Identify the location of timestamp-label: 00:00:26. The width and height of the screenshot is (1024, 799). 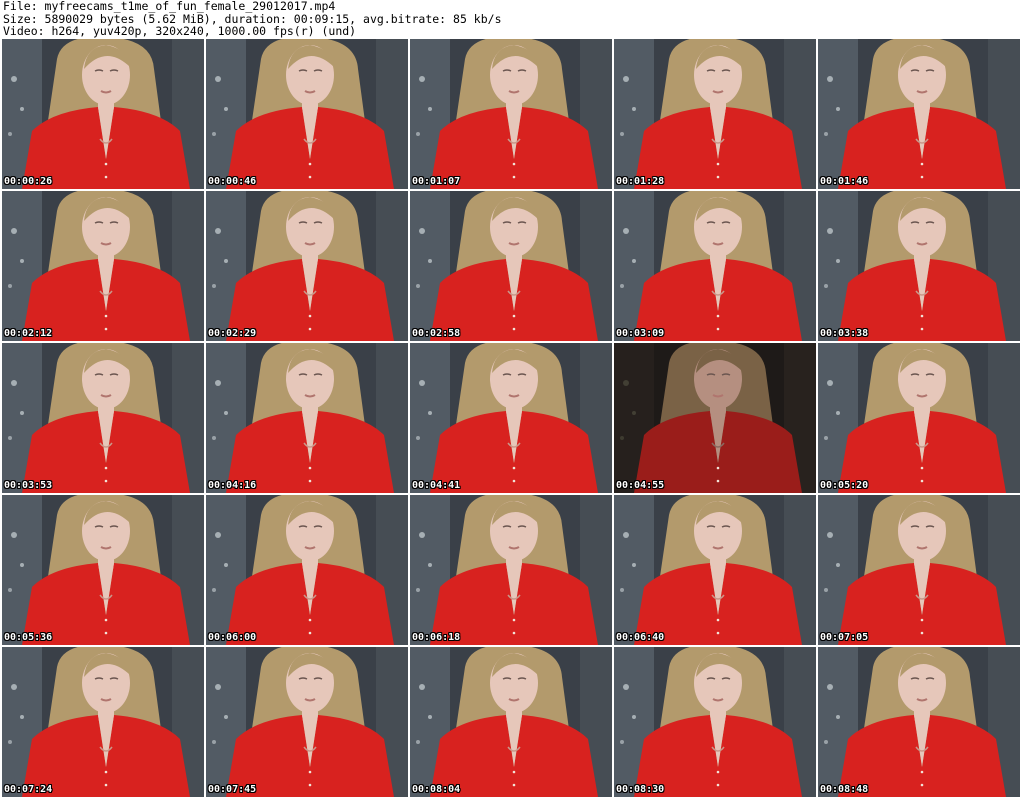
(28, 181).